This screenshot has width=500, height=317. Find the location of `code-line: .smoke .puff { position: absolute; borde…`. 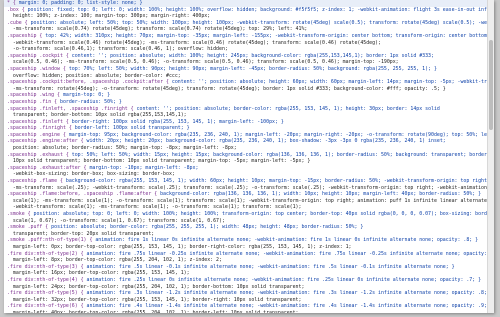

code-line: .smoke .puff { position: absolute; borde… is located at coordinates (185, 227).